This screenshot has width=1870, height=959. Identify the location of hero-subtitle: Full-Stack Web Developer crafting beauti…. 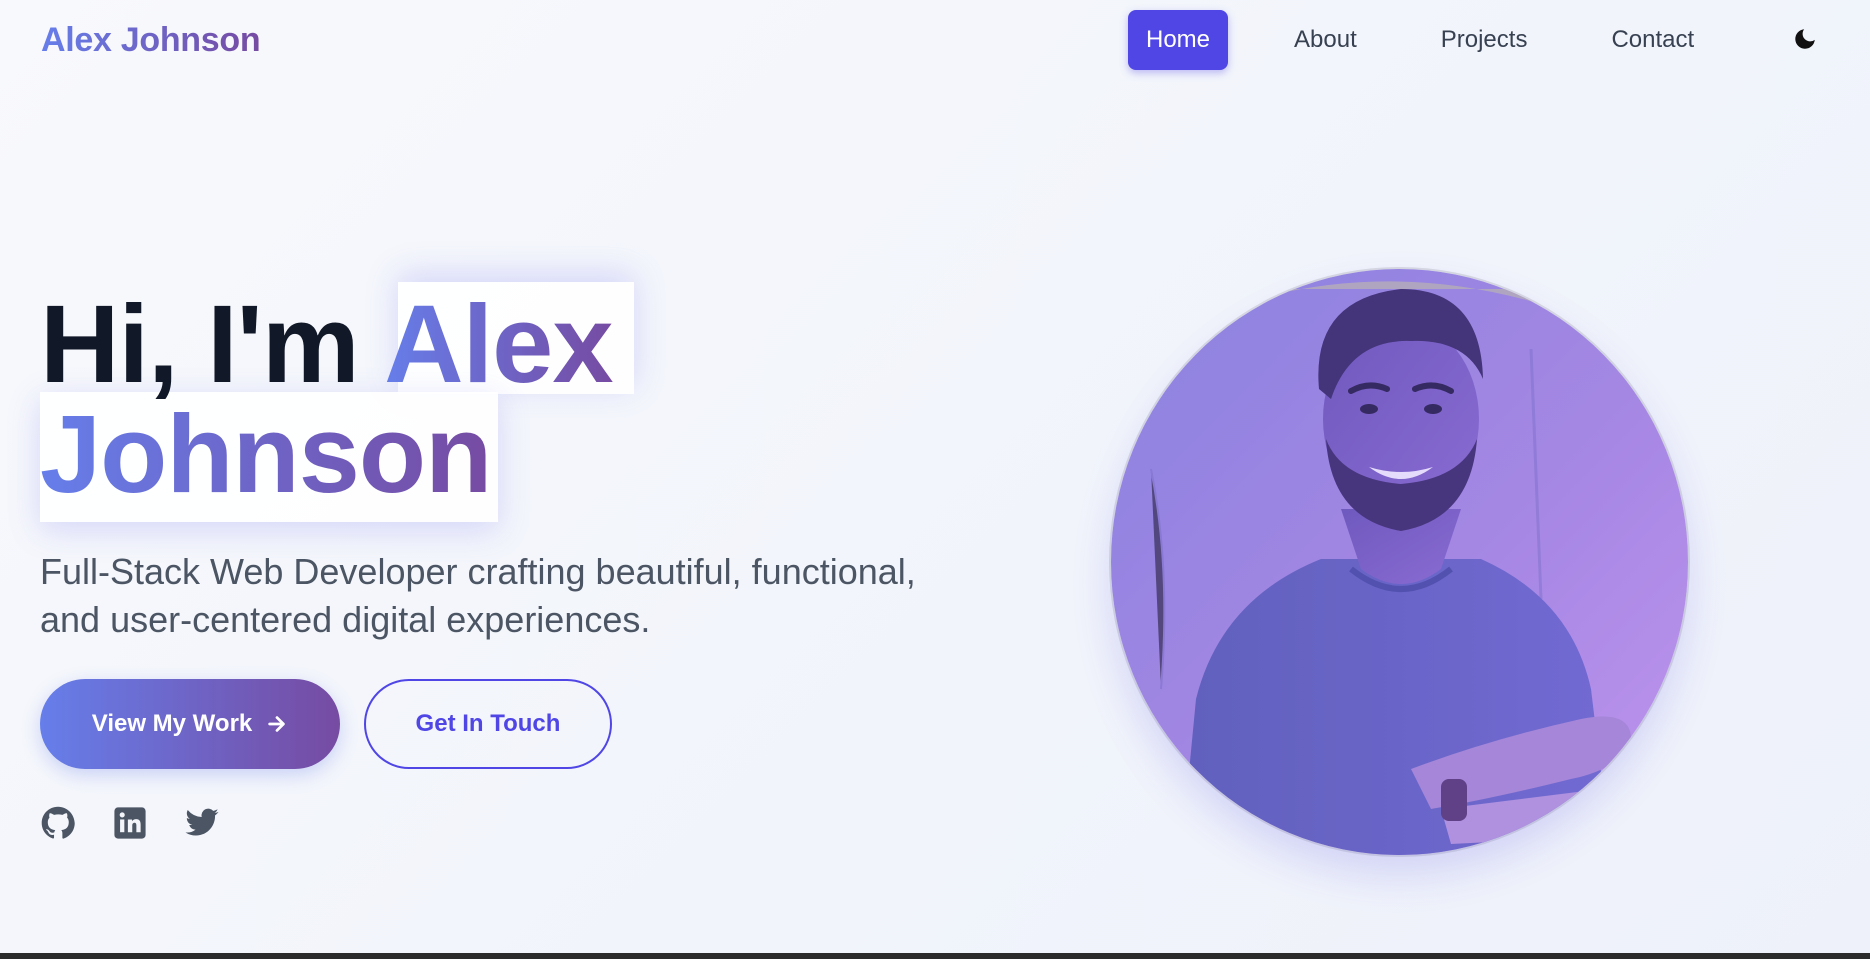
(478, 595).